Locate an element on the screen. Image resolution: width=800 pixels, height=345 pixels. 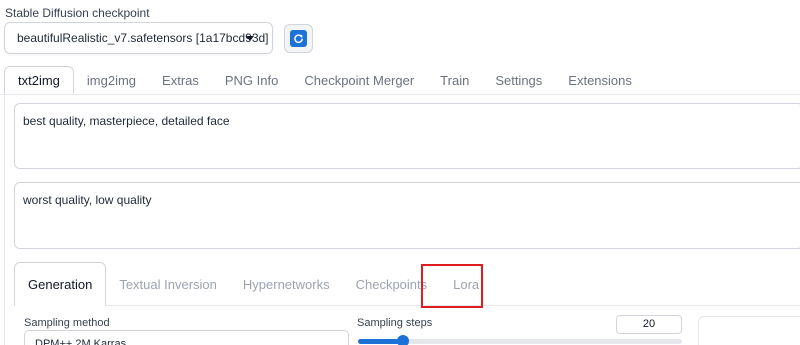
subtabs-divider is located at coordinates (407, 305).